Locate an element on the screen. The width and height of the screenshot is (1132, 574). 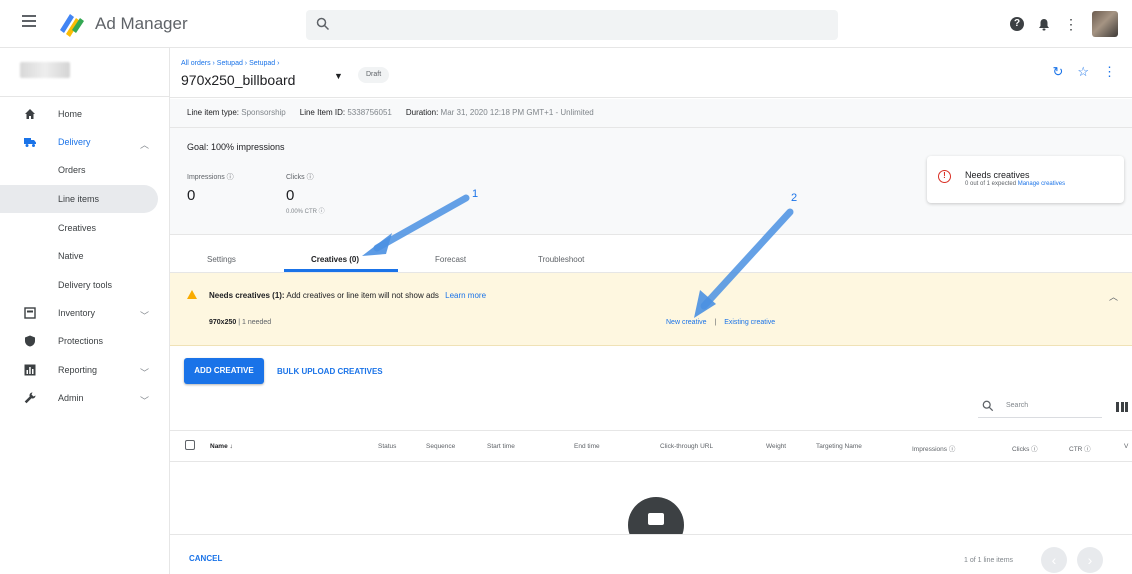
duration-label: Duration: is located at coordinates (422, 112).